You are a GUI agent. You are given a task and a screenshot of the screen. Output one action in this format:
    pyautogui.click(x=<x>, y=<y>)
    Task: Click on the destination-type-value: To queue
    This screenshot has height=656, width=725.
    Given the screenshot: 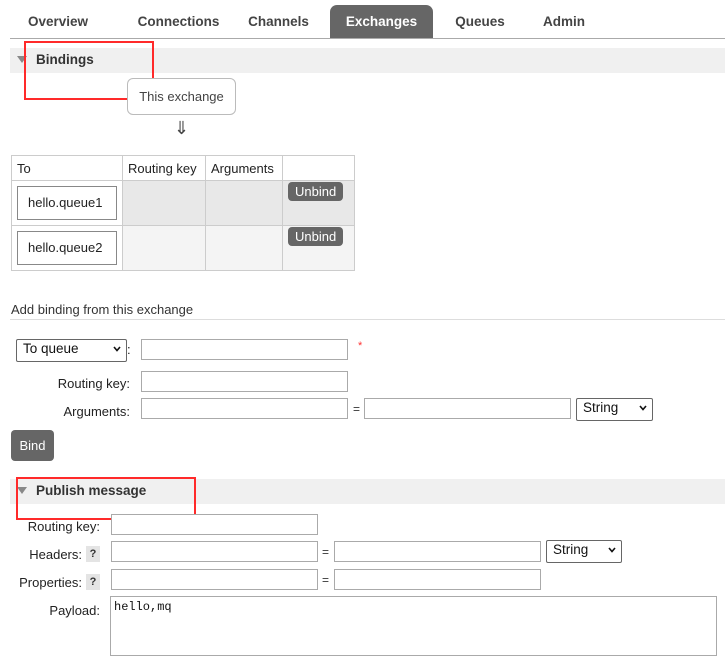 What is the action you would take?
    pyautogui.click(x=51, y=348)
    